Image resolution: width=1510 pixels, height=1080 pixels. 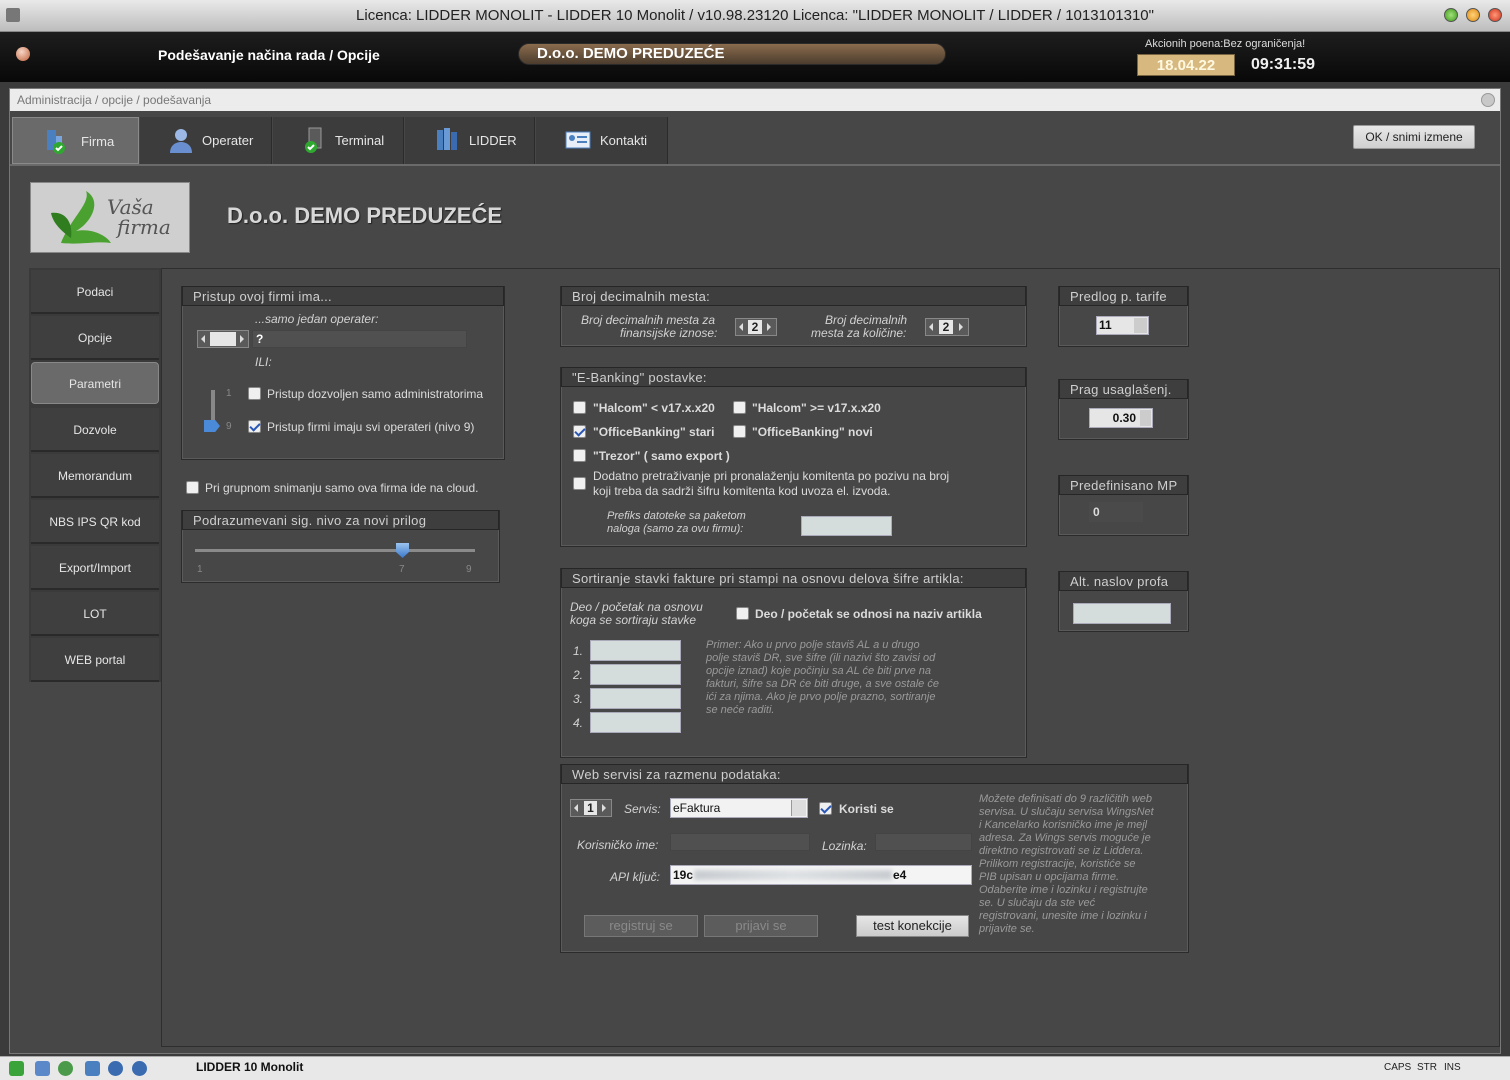 What do you see at coordinates (1225, 44) in the screenshot?
I see `promo-text: Akcionih poena:Bez ograničenja!` at bounding box center [1225, 44].